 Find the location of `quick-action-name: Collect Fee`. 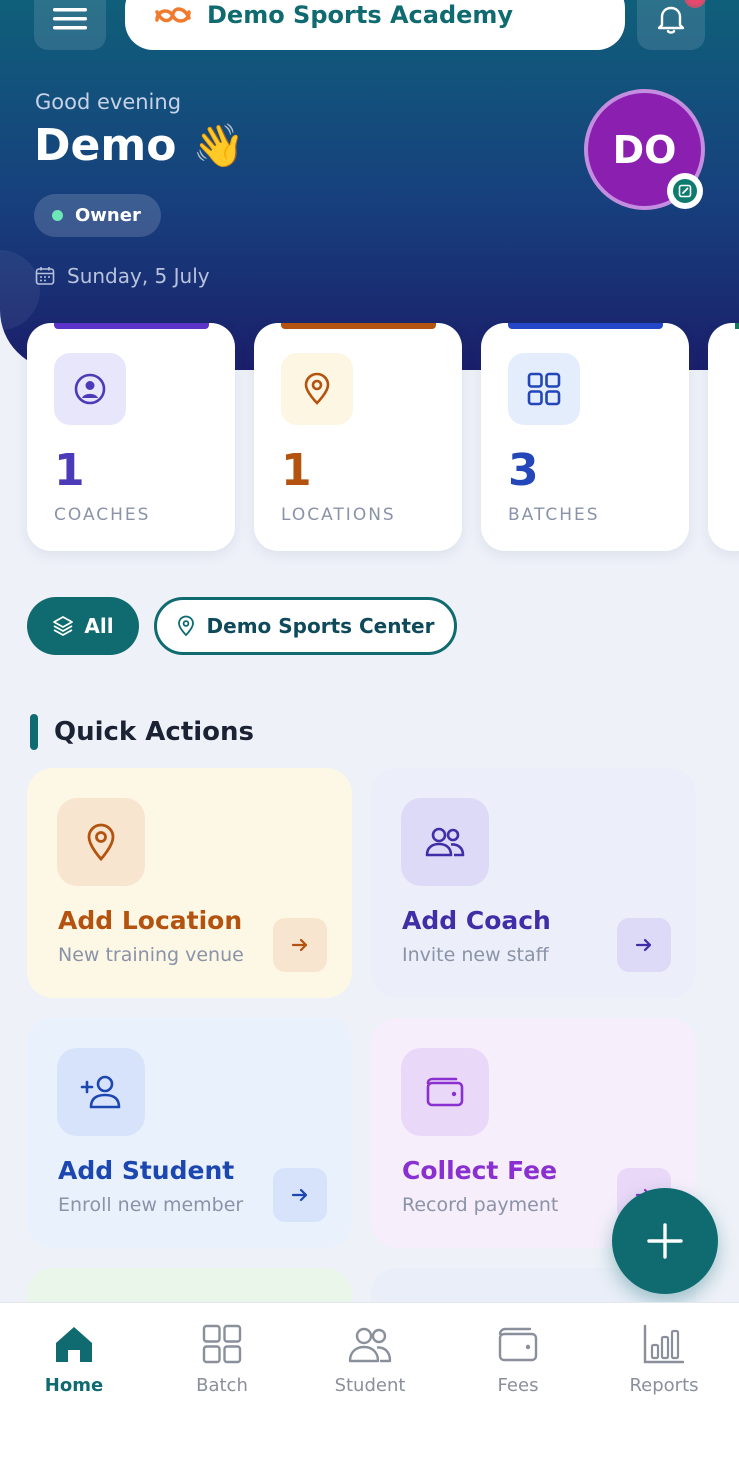

quick-action-name: Collect Fee is located at coordinates (480, 1170).